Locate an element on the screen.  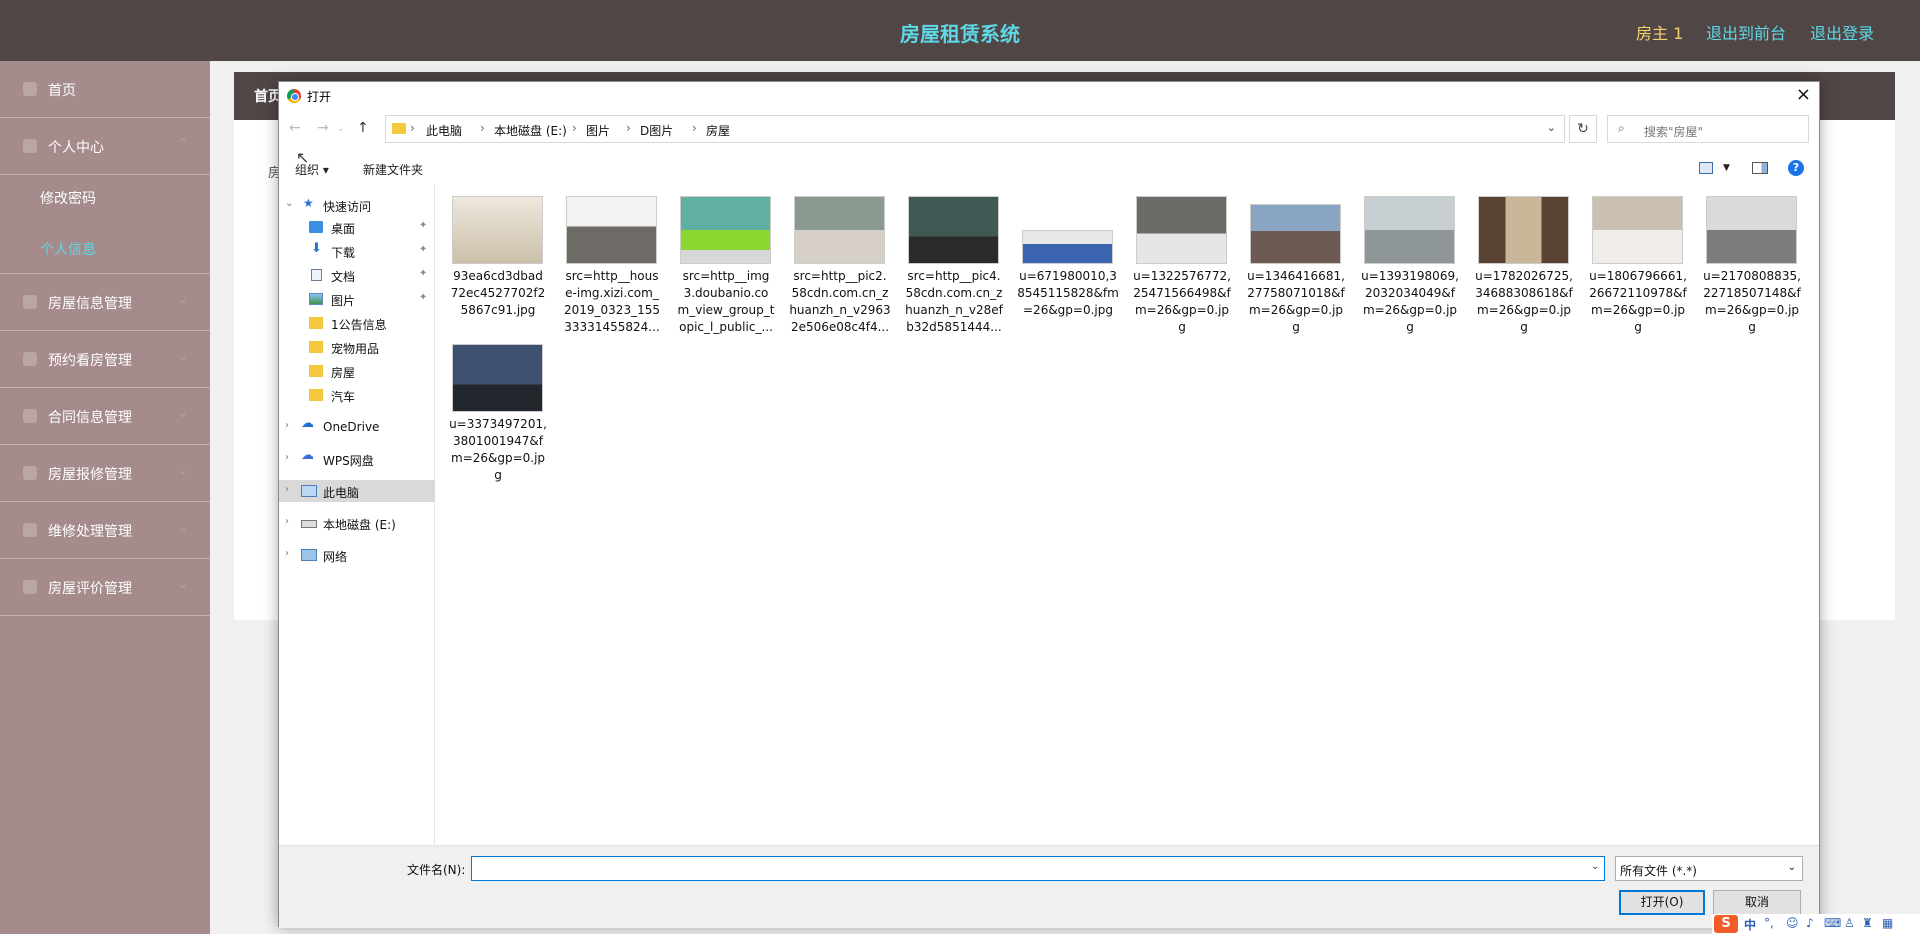
new-folder-button: 新建文件夹 is located at coordinates (393, 169).